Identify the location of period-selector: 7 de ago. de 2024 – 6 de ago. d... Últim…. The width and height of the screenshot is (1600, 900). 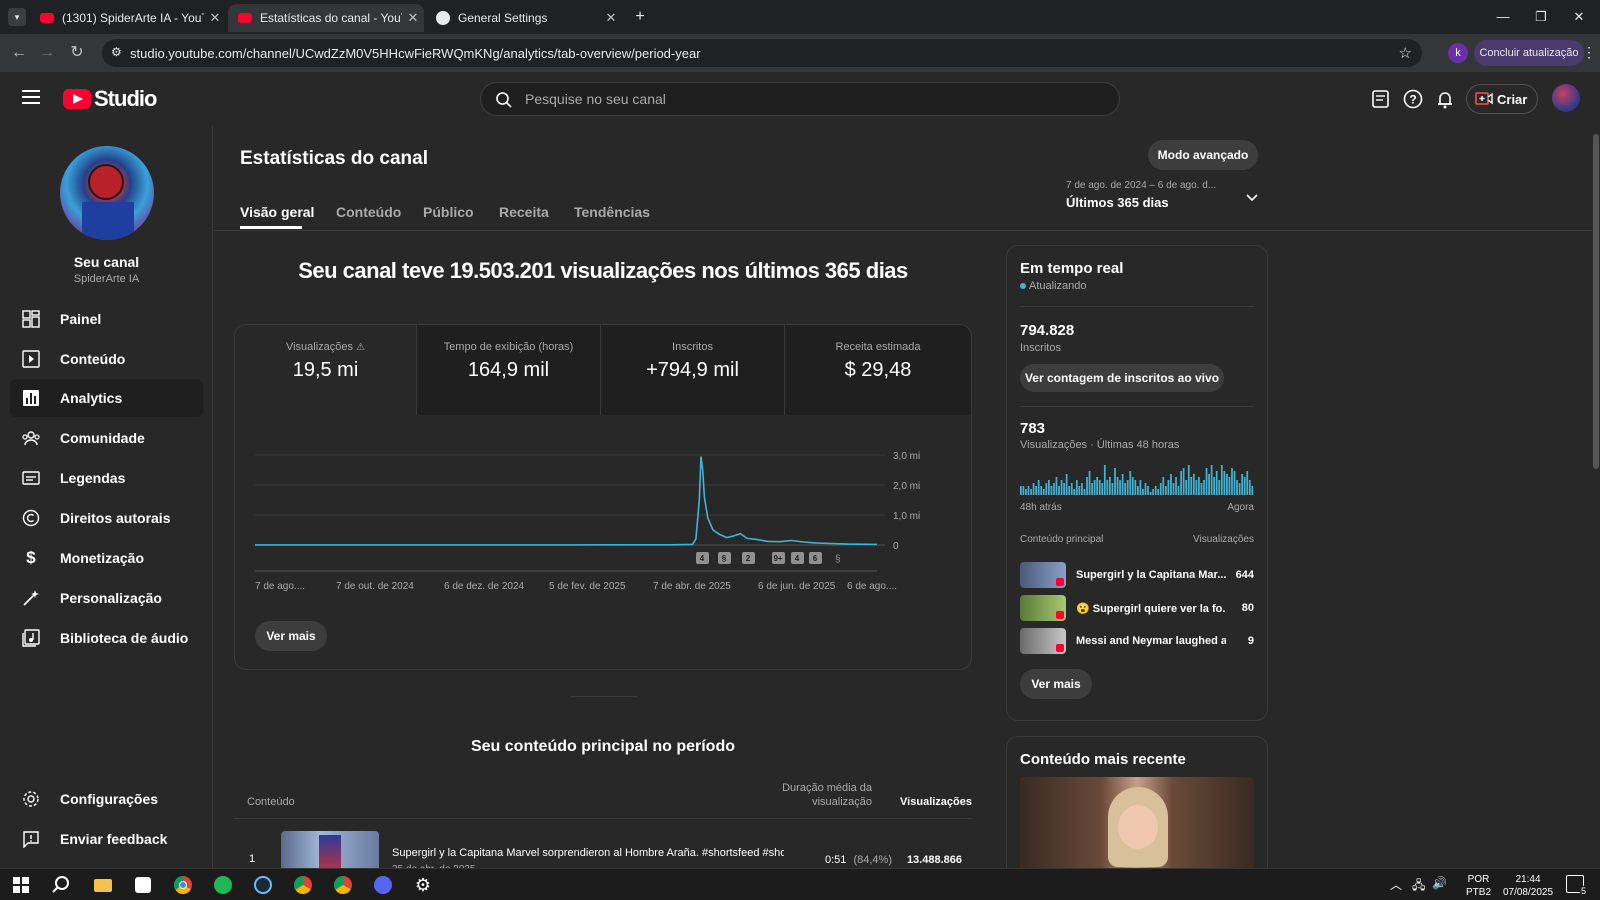
(1171, 198).